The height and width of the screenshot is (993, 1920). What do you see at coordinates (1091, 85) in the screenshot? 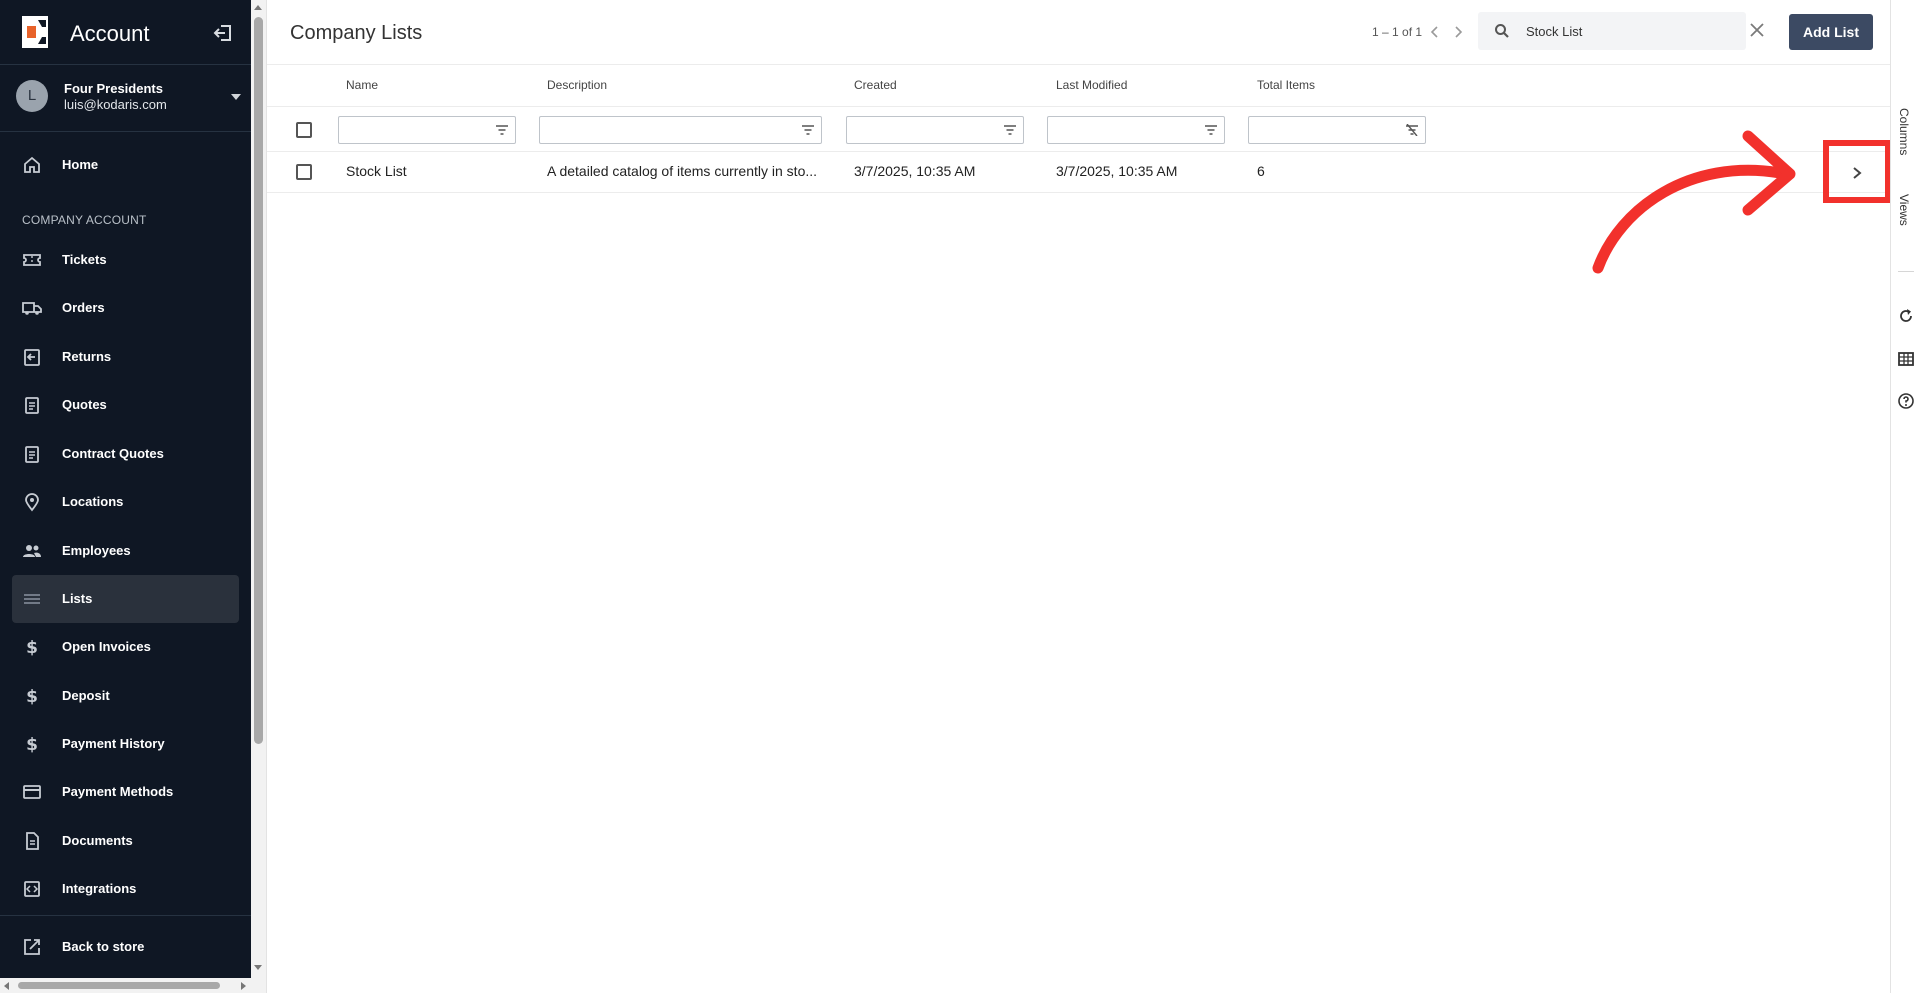
I see `column-header-last-modified: Last Modified` at bounding box center [1091, 85].